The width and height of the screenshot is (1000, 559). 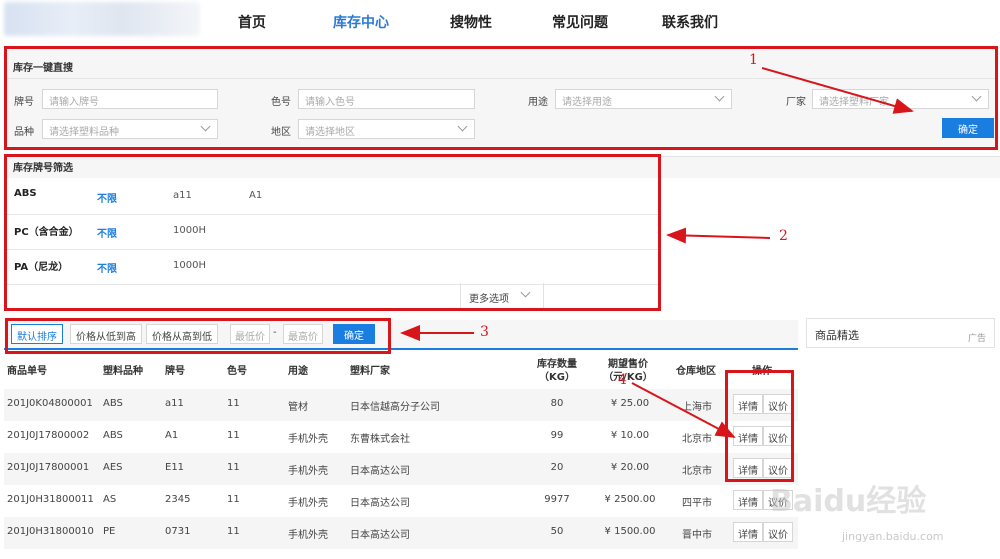 What do you see at coordinates (175, 467) in the screenshot?
I see `cell-brand: E11` at bounding box center [175, 467].